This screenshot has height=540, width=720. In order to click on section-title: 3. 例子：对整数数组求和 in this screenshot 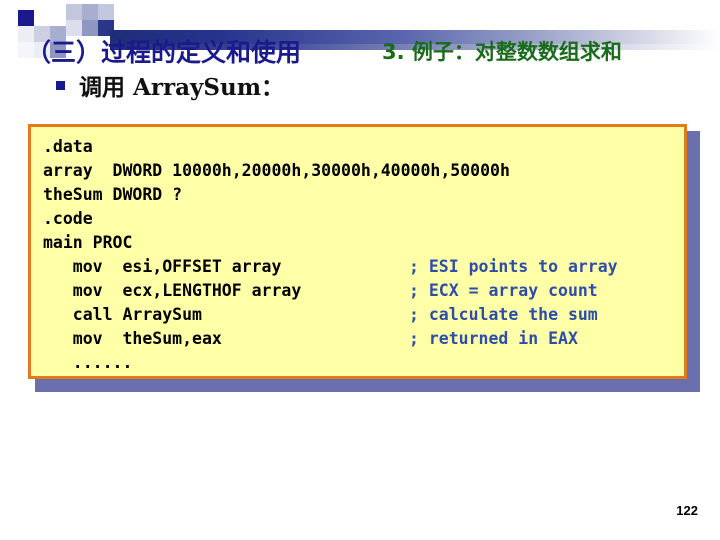, I will do `click(502, 52)`.